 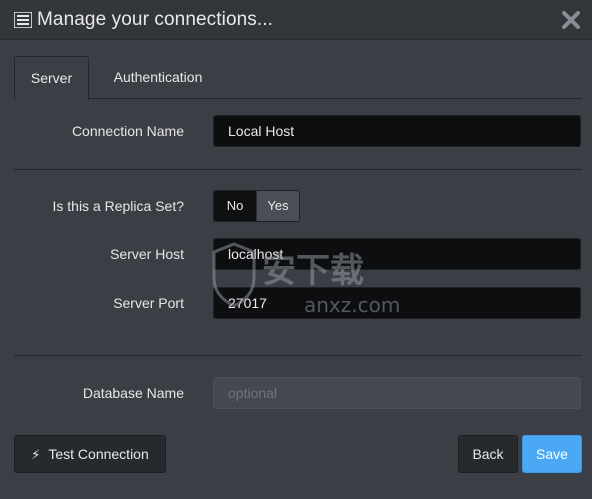 I want to click on save-button: Save, so click(x=552, y=454).